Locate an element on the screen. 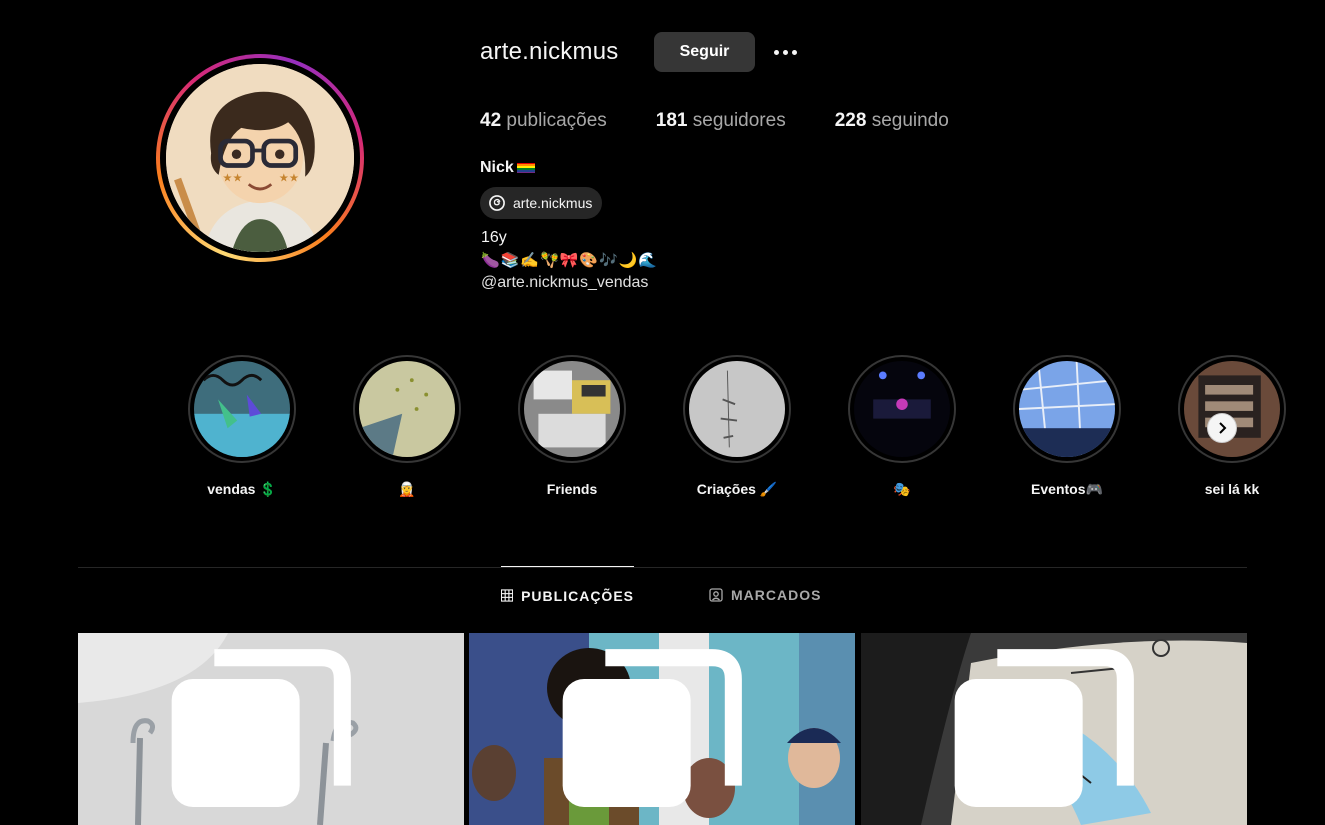  highlight-item: Eventos🎮 is located at coordinates (1095, 426).